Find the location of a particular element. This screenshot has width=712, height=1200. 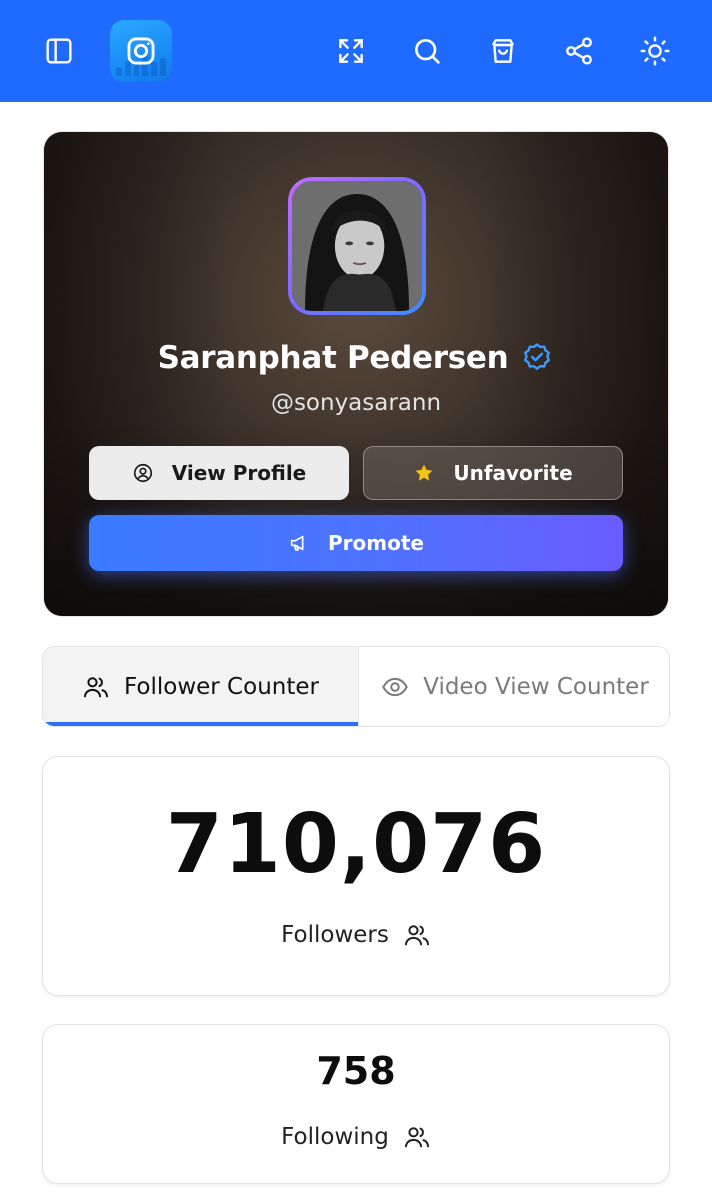

profile-name-row: Saranphat Pedersen is located at coordinates (356, 358).